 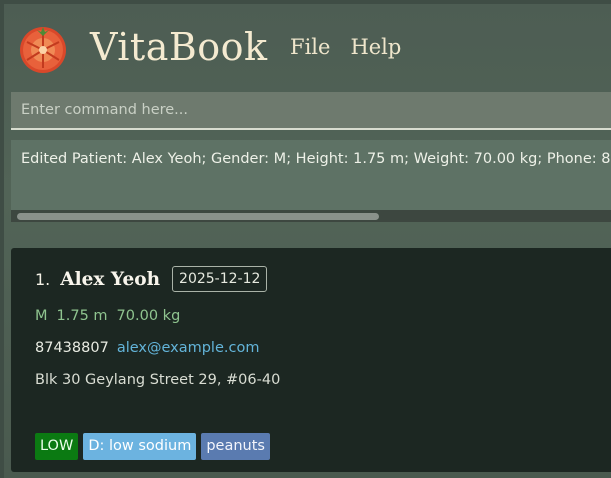 I want to click on patient-height: 1.75 m, so click(x=82, y=316).